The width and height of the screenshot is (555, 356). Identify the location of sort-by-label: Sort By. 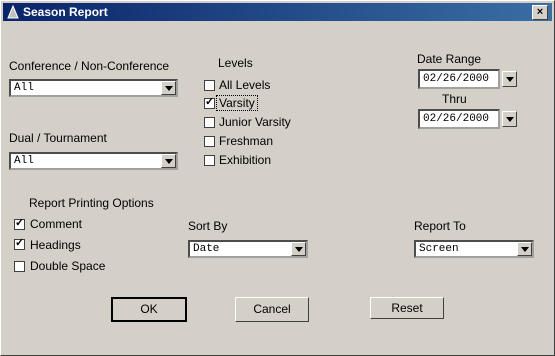
(208, 226).